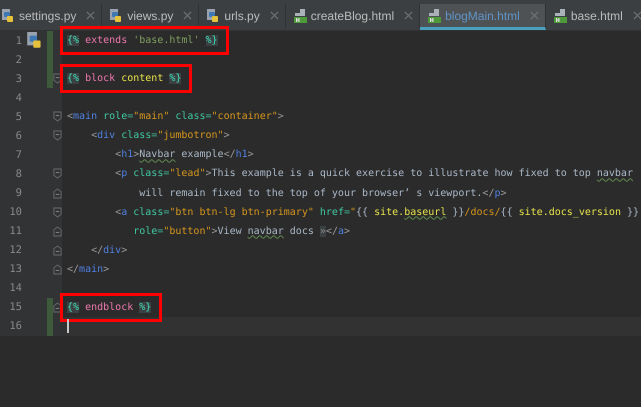  I want to click on code-line: <main role="main" class="container">, so click(175, 117).